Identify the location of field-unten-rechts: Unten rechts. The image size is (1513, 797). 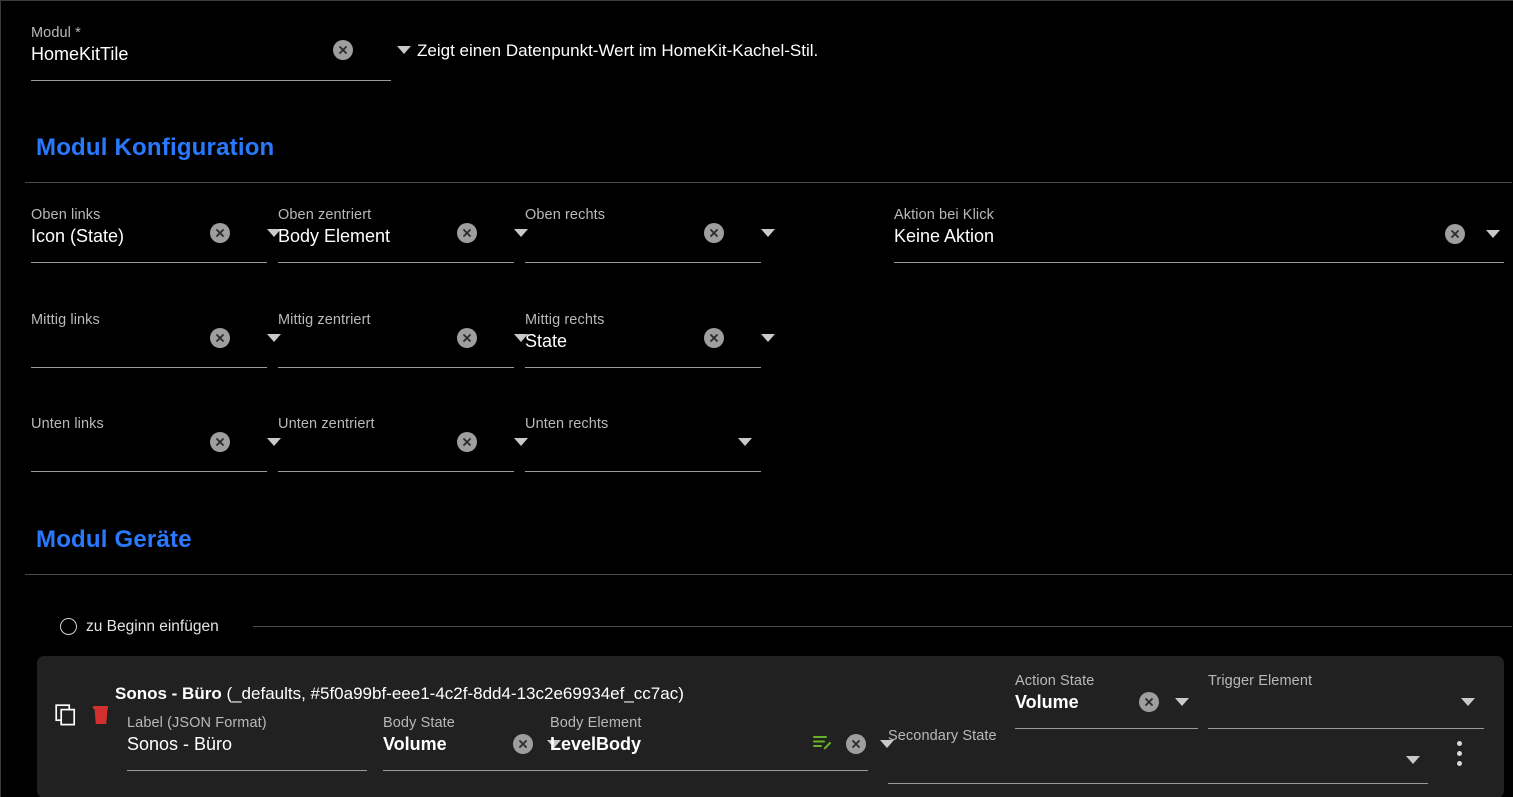
(643, 444).